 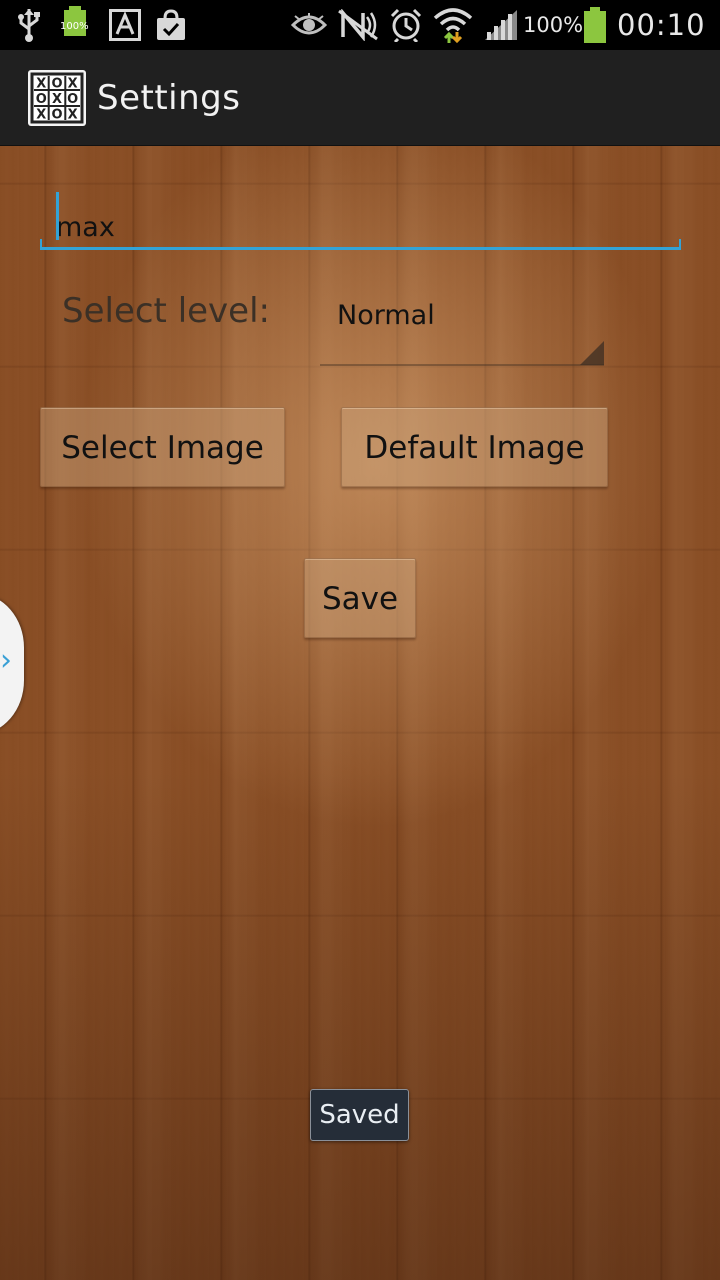 What do you see at coordinates (309, 25) in the screenshot?
I see `eye-icon` at bounding box center [309, 25].